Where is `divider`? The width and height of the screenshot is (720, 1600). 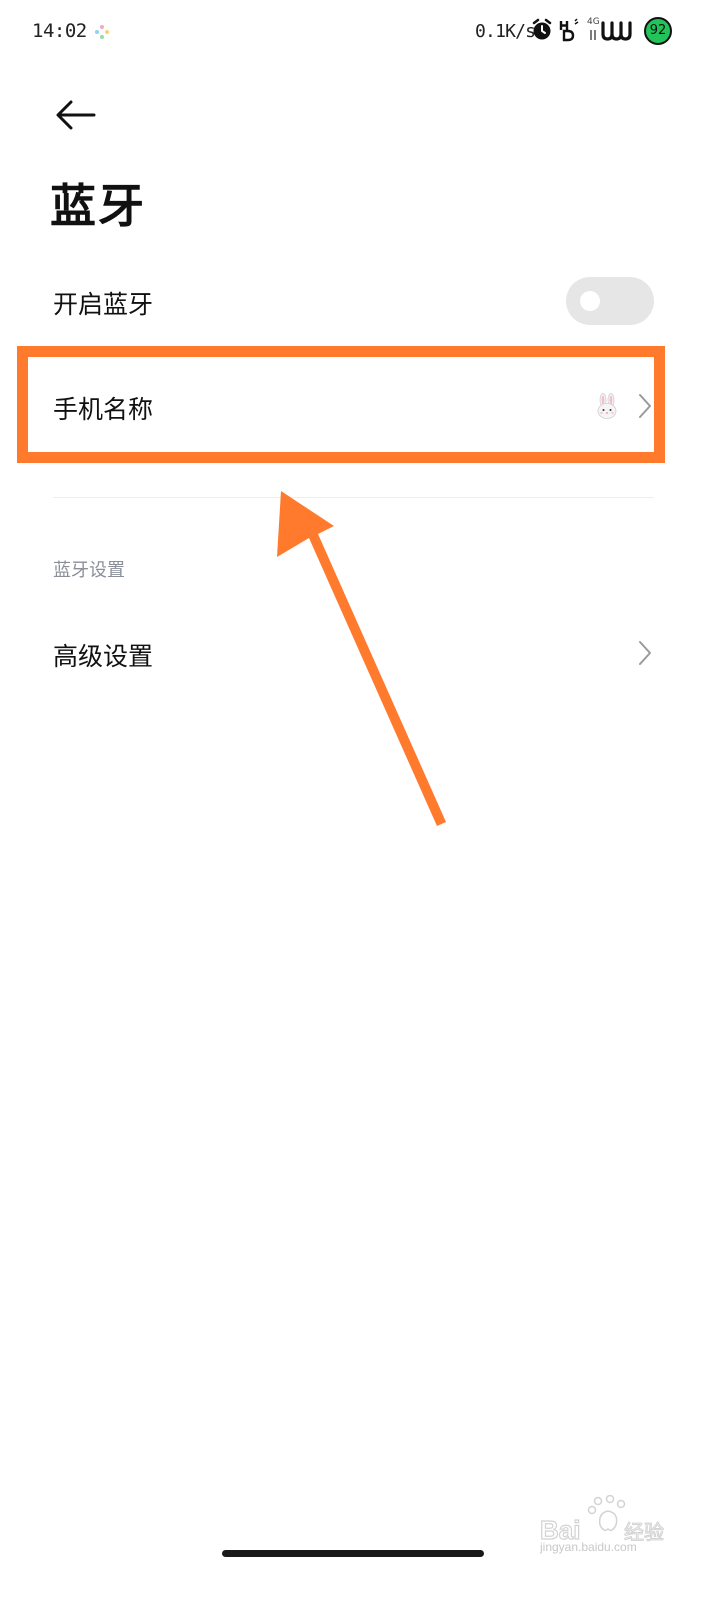 divider is located at coordinates (353, 497).